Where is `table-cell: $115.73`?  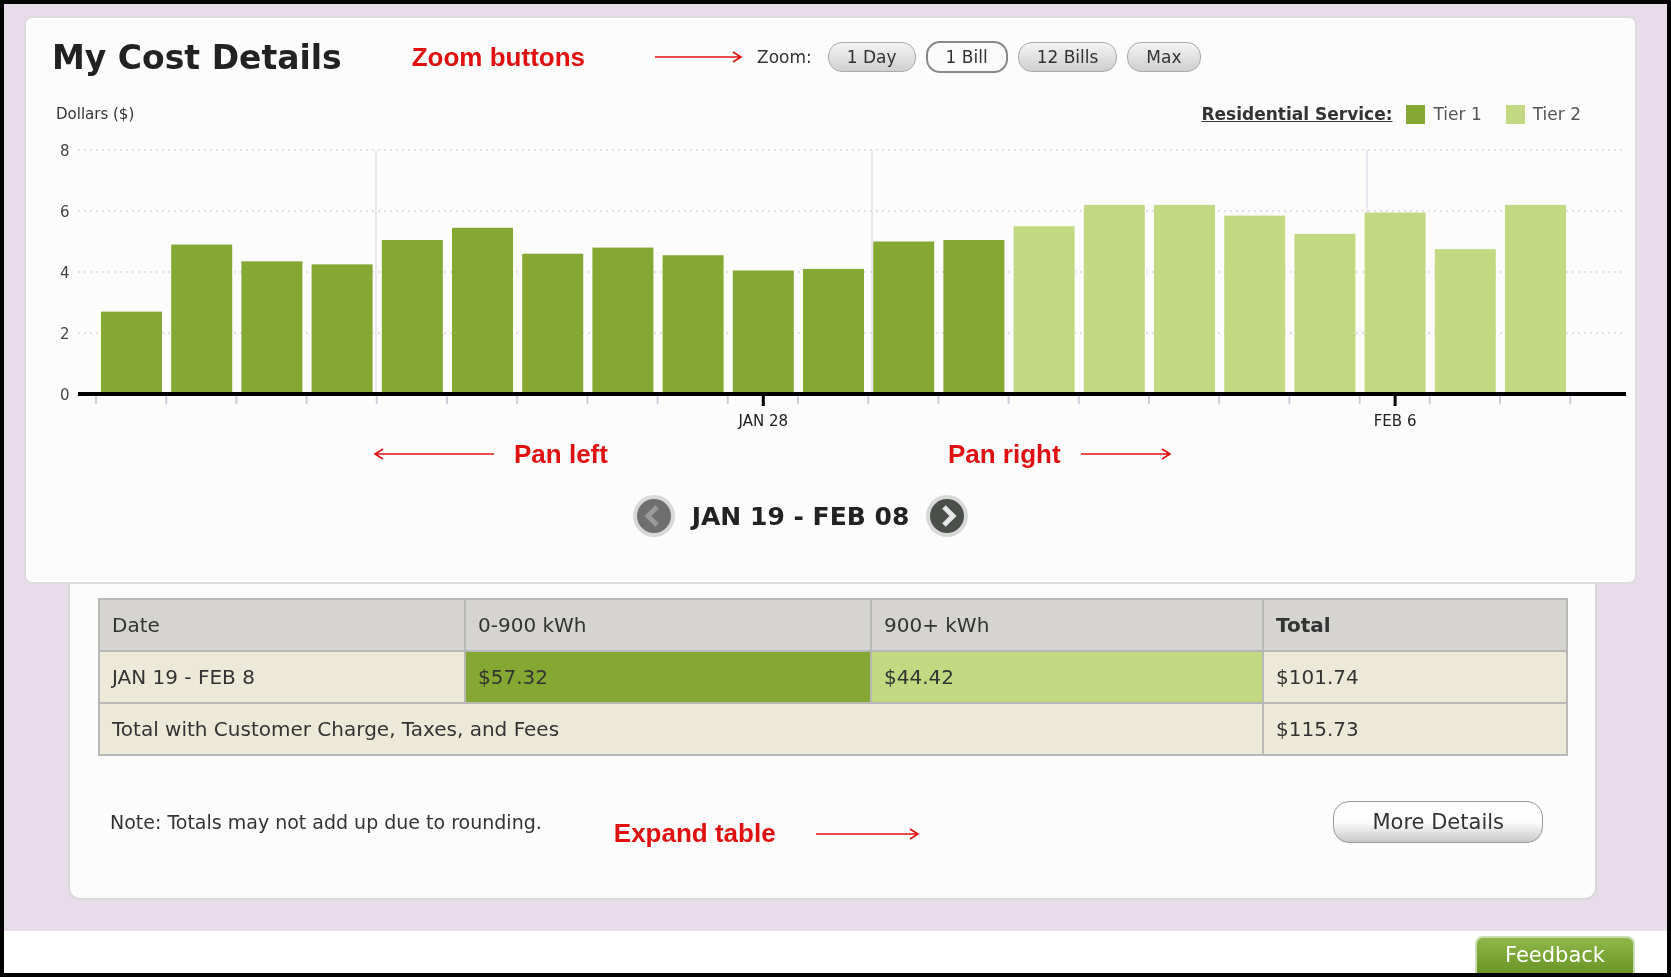
table-cell: $115.73 is located at coordinates (1415, 729).